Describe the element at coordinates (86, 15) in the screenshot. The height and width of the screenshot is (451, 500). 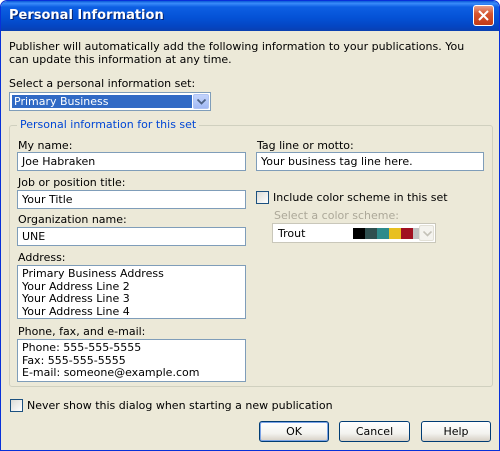
I see `window-title: Personal Information` at that location.